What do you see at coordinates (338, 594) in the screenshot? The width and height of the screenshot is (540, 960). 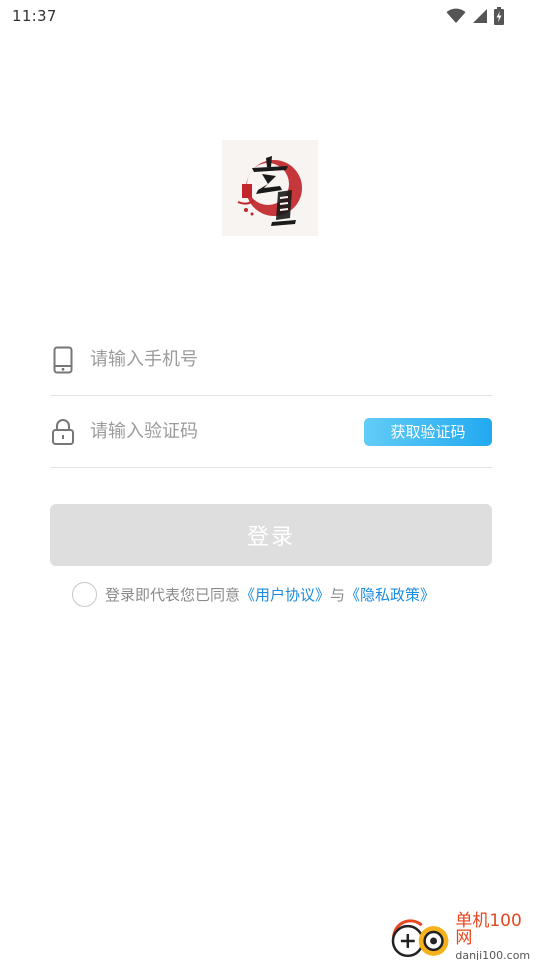 I see `agreement-connector: 与` at bounding box center [338, 594].